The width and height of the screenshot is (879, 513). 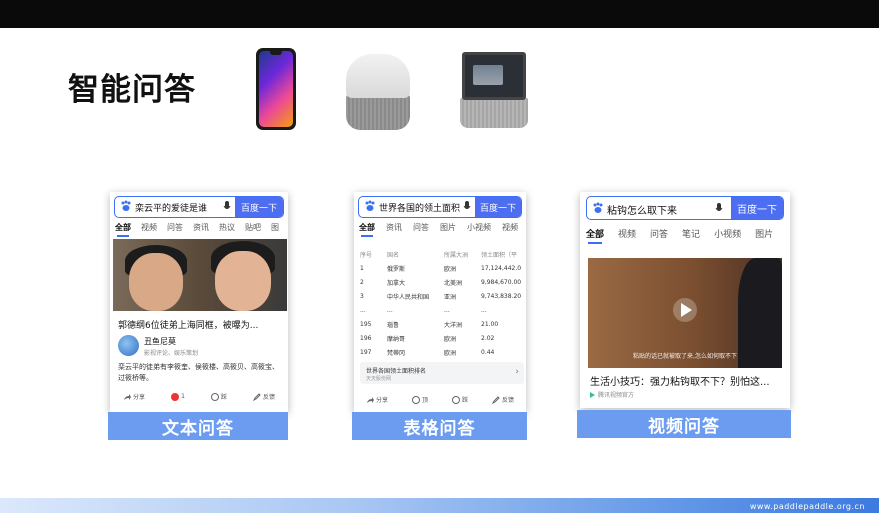 I want to click on video-source: 腾讯视频官方, so click(x=612, y=394).